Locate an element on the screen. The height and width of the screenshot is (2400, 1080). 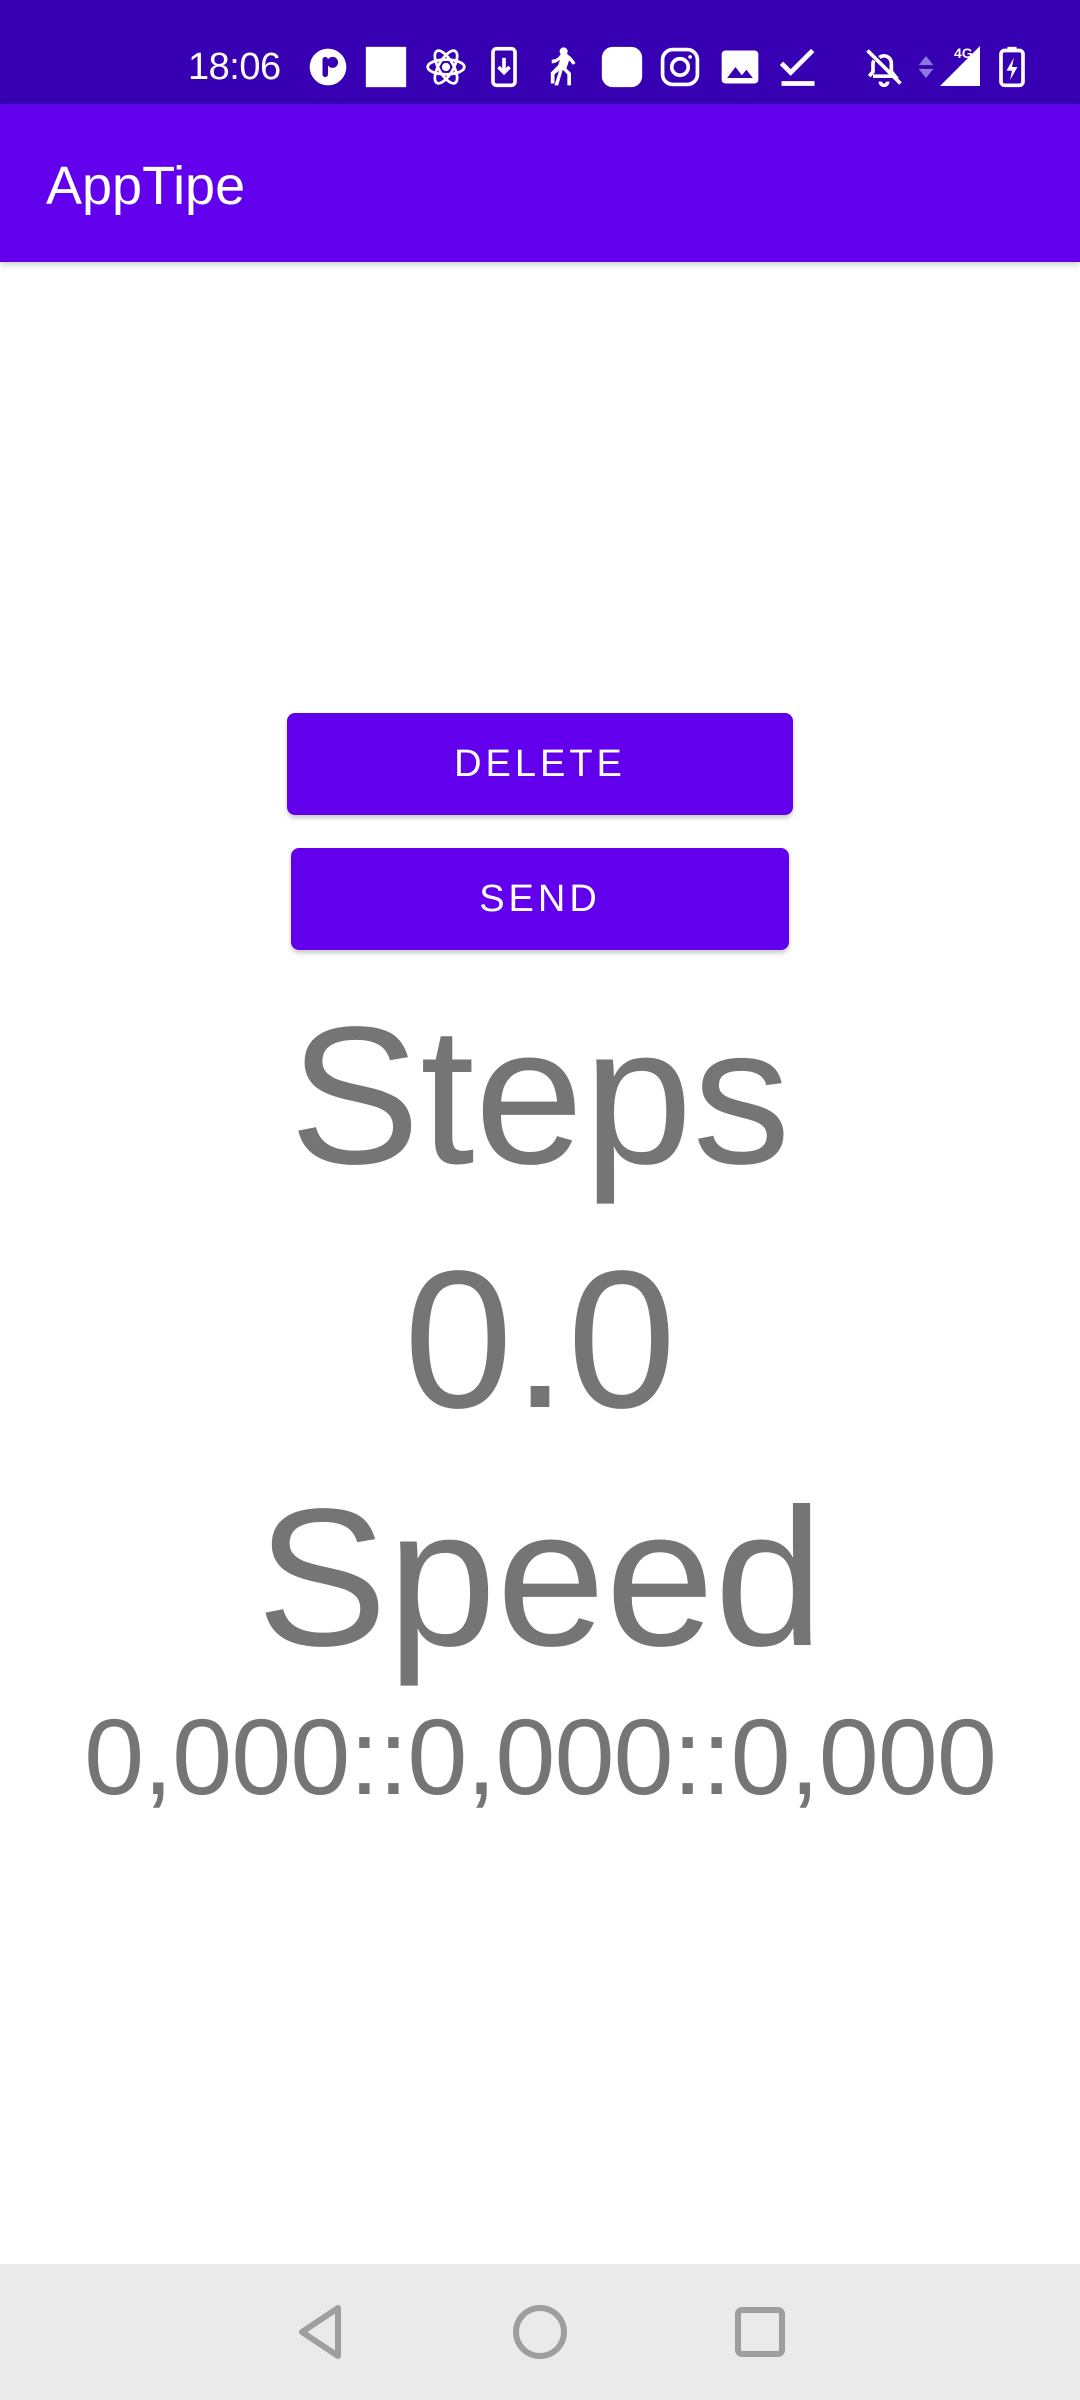
steps-value: 0.0 is located at coordinates (540, 1339).